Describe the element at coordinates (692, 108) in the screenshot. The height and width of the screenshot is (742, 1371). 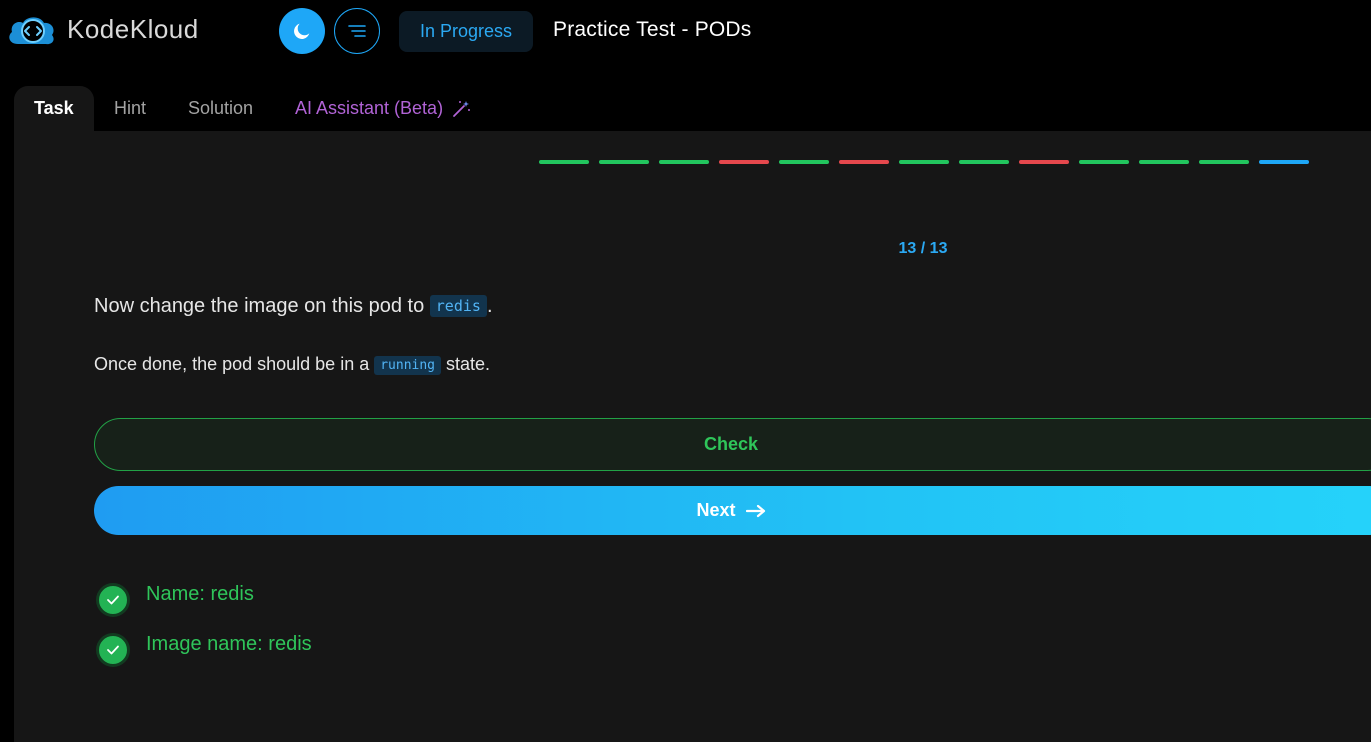
I see `tab-bar: Task Hint Solution AI Assistant (Beta)` at that location.